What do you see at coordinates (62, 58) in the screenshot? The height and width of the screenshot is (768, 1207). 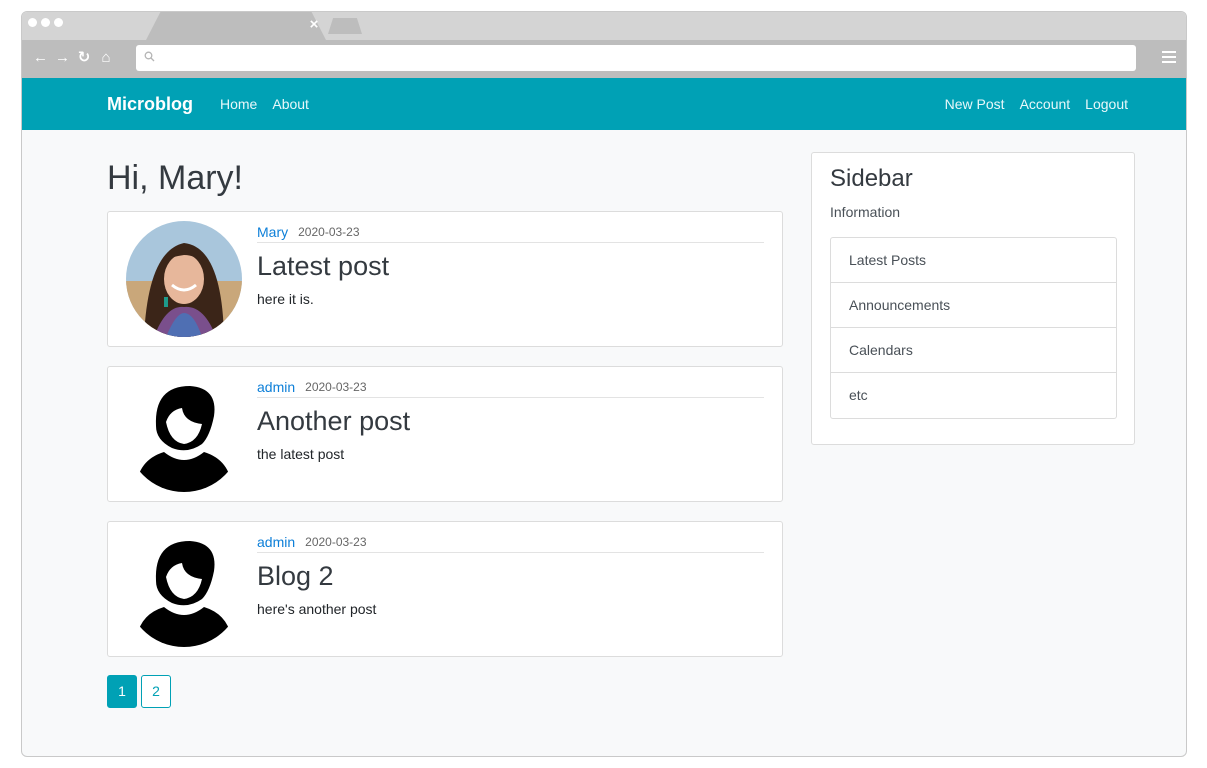 I see `forward-arrow-icon: →` at bounding box center [62, 58].